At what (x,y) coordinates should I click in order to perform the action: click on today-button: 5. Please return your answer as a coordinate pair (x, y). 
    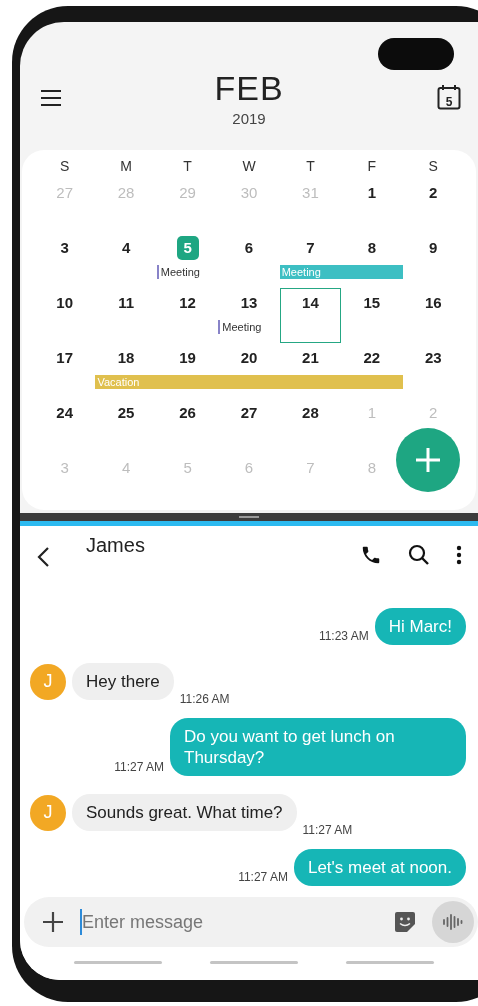
    Looking at the image, I should click on (449, 98).